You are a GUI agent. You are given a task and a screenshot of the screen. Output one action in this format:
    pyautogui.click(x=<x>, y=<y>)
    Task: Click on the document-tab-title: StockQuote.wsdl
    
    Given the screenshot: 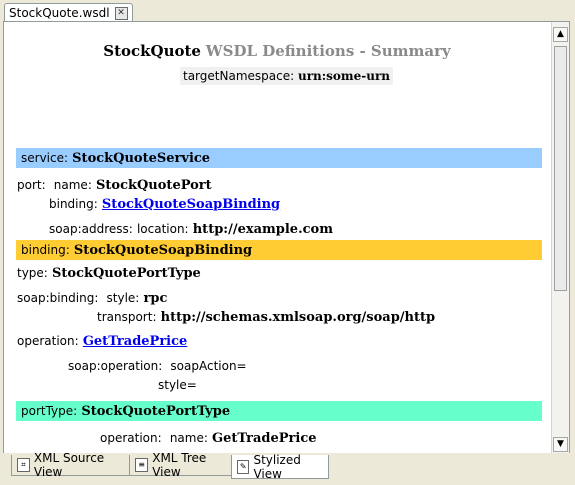 What is the action you would take?
    pyautogui.click(x=59, y=13)
    